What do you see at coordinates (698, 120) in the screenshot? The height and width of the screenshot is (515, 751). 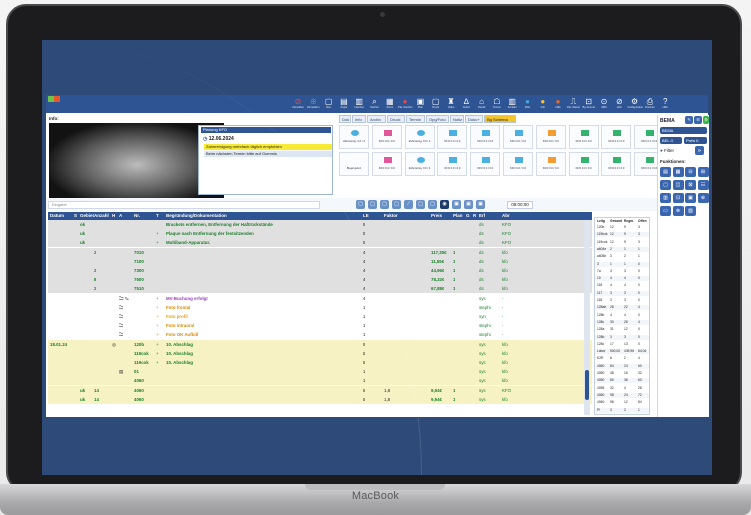 I see `list-icon: ☰` at bounding box center [698, 120].